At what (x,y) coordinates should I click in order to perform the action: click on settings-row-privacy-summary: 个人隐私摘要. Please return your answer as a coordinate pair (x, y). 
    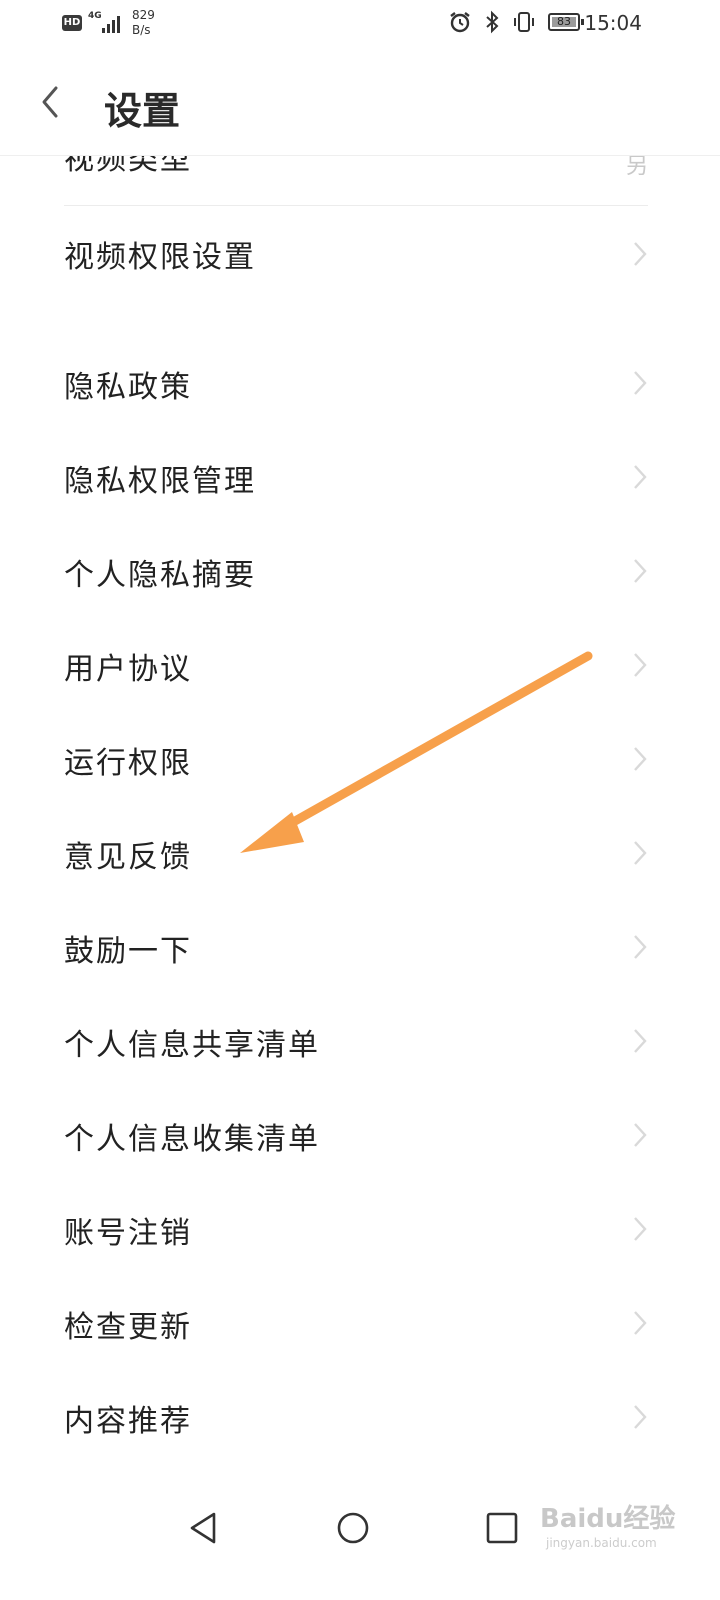
    Looking at the image, I should click on (360, 570).